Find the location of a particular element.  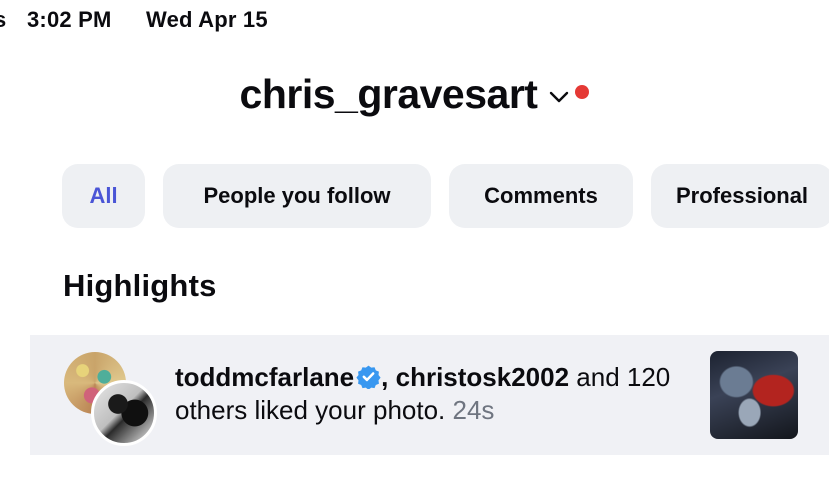

status-time: 3:02 PM is located at coordinates (69, 19).